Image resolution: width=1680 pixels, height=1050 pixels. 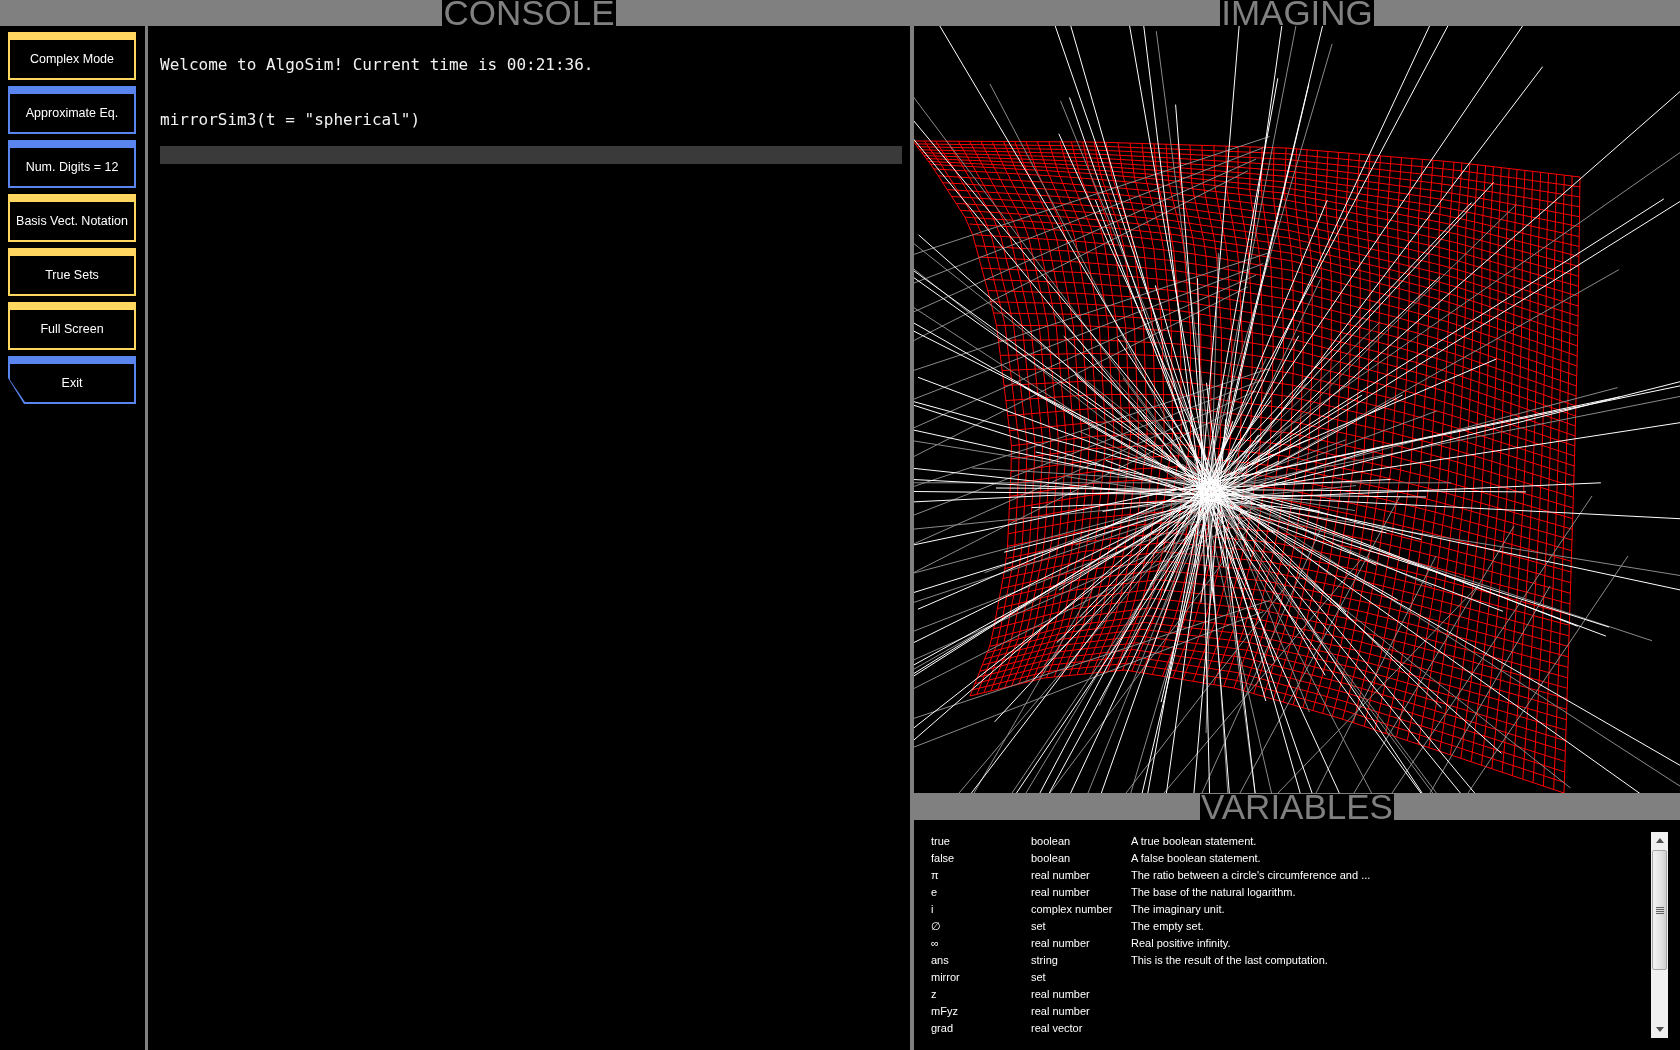 I want to click on variable-name: e, so click(x=934, y=892).